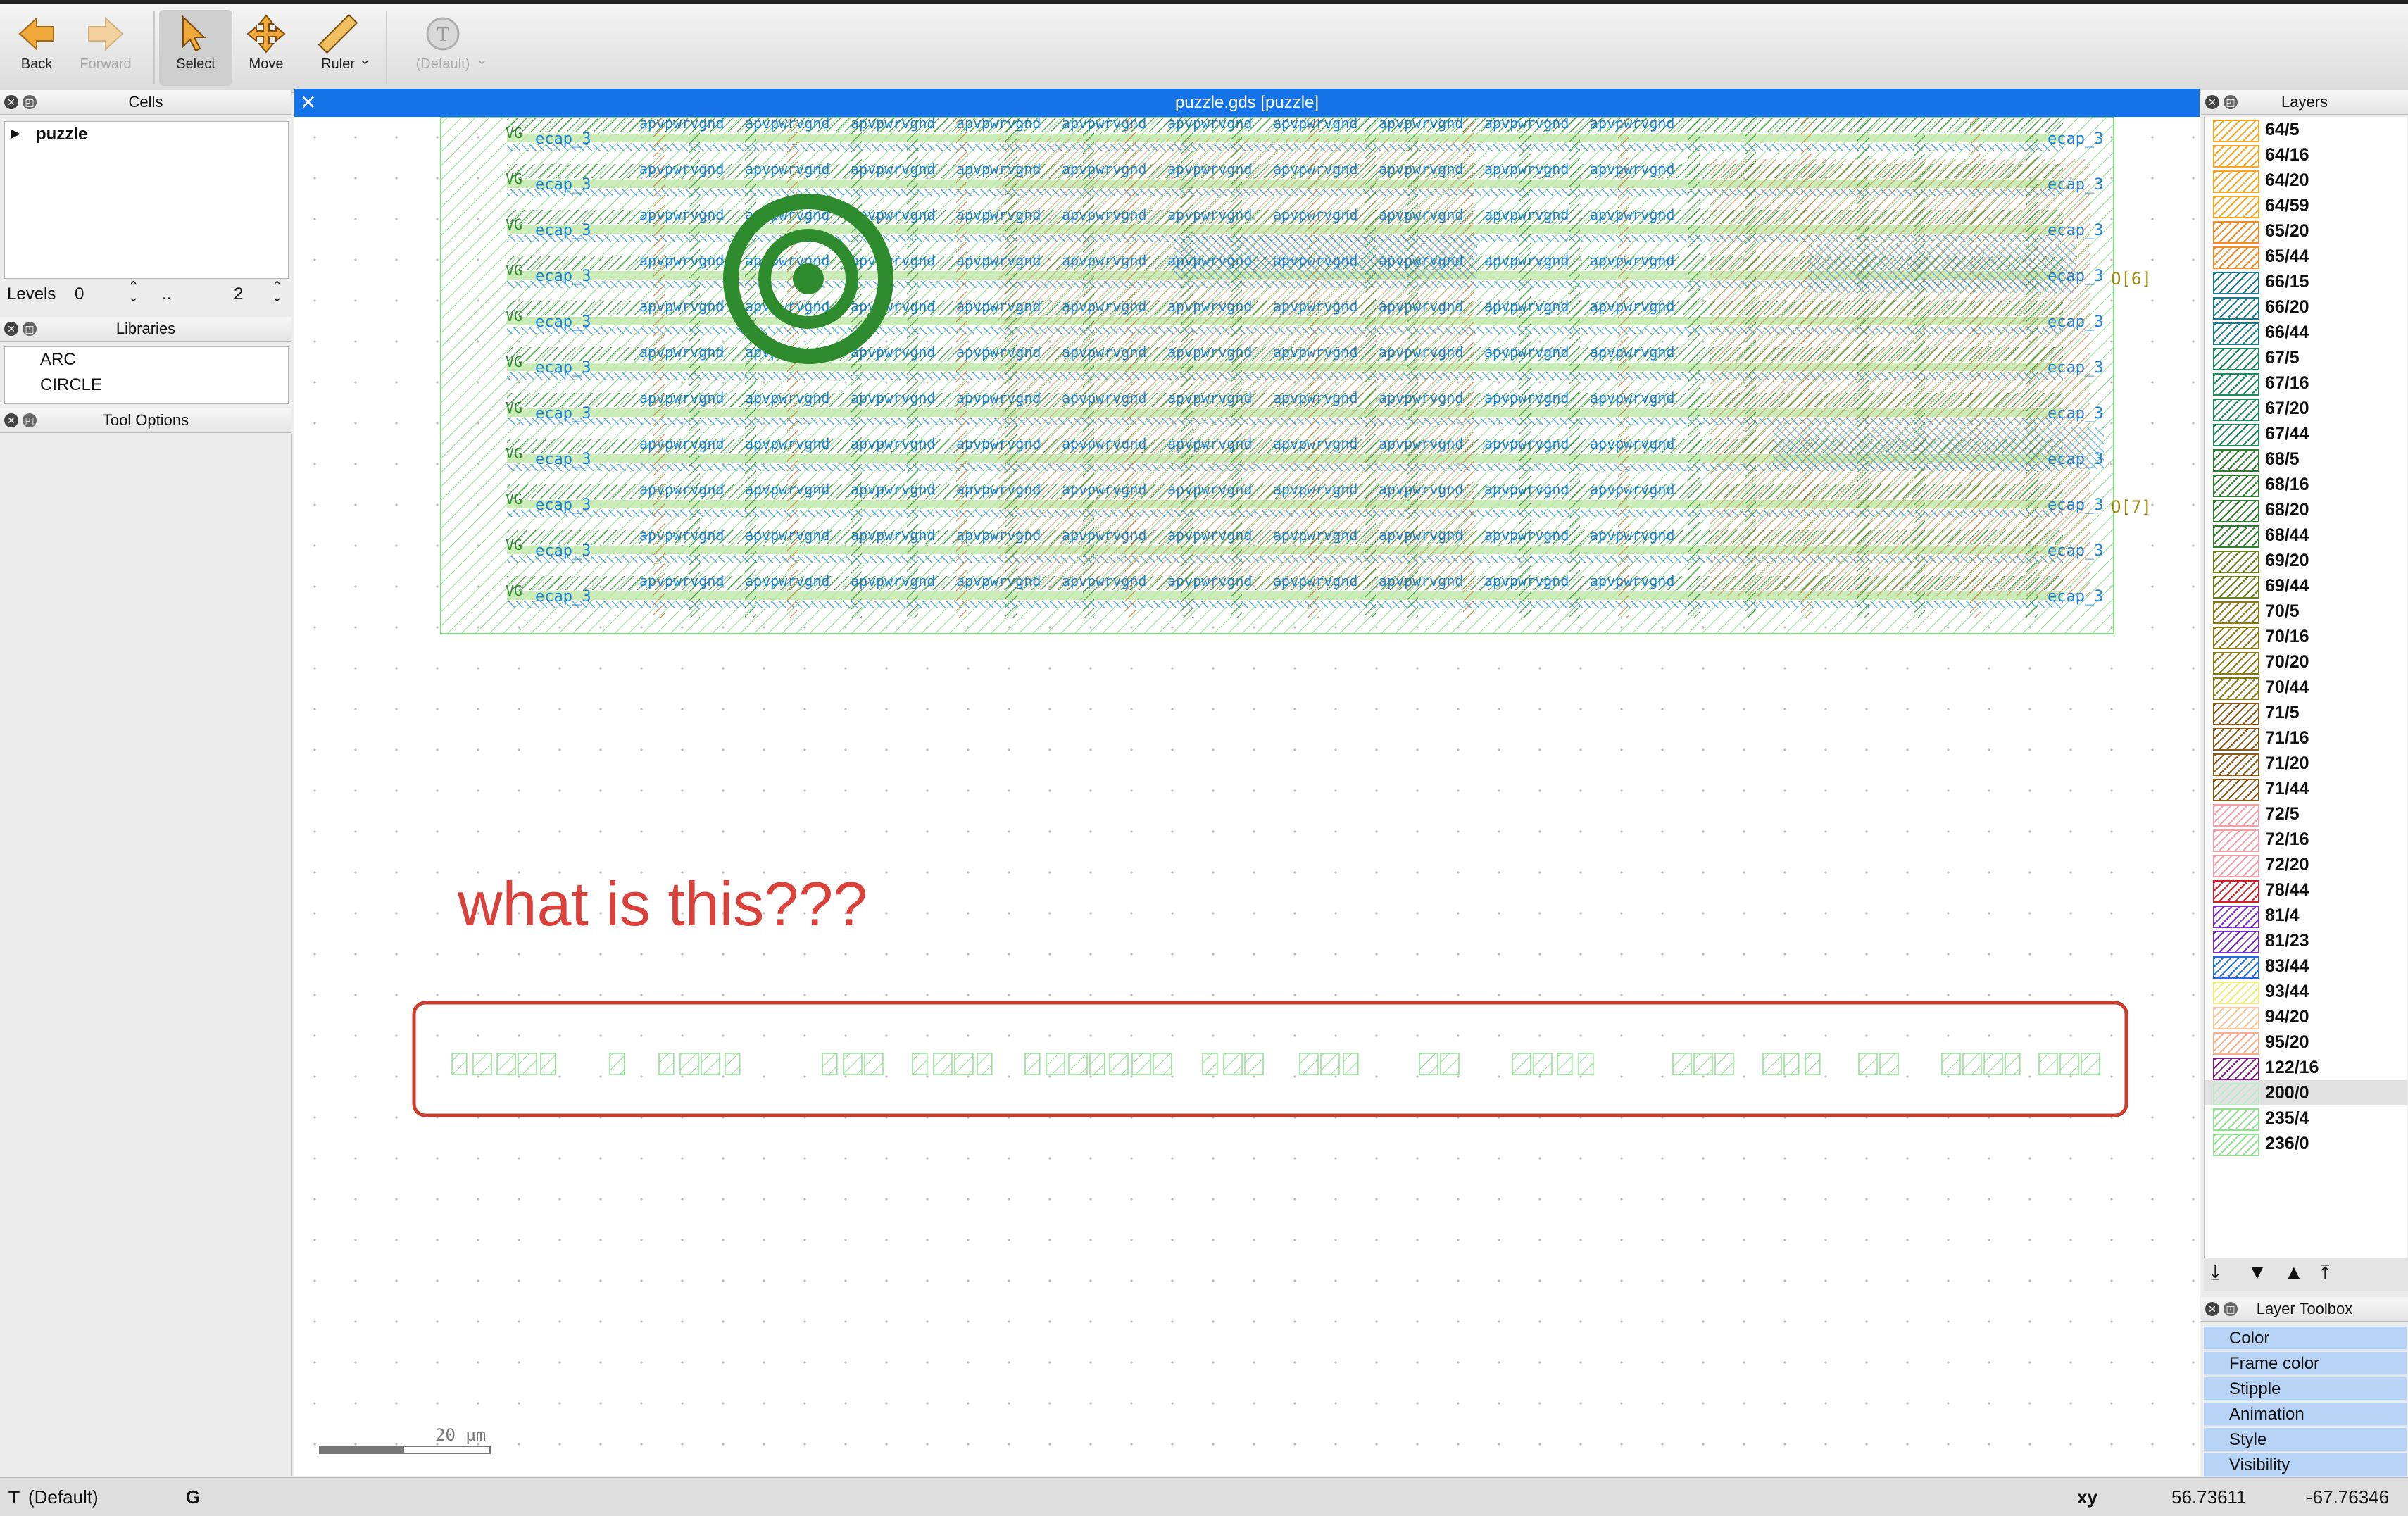  I want to click on toolbox-style: Style, so click(2305, 1440).